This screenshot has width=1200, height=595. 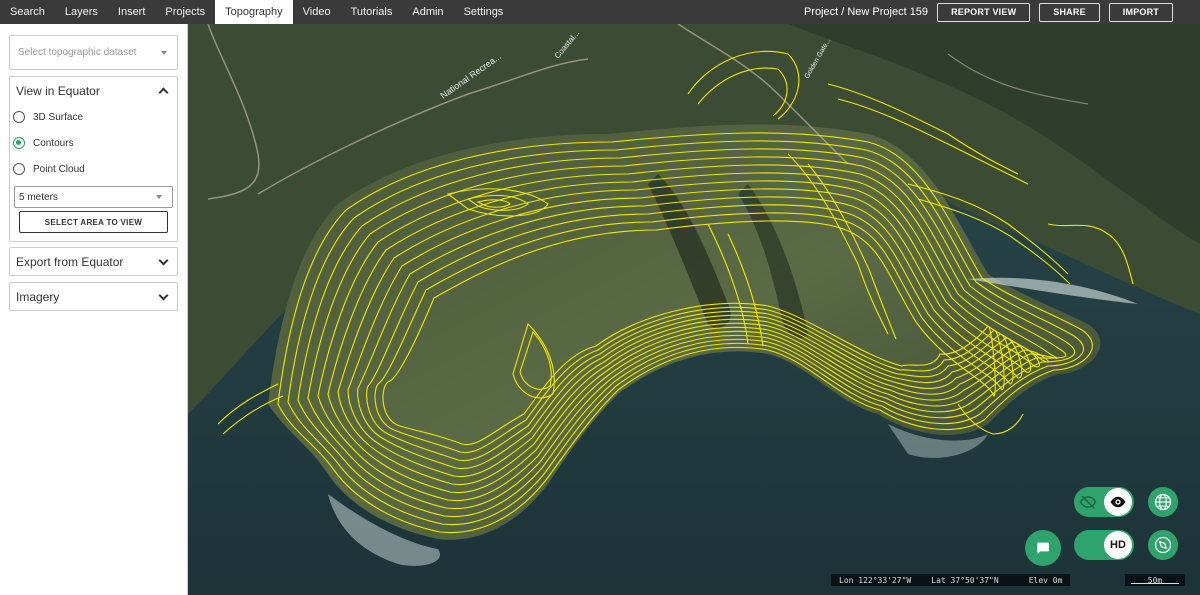 What do you see at coordinates (875, 580) in the screenshot?
I see `longitude-readout: Lon 122°33'27"W` at bounding box center [875, 580].